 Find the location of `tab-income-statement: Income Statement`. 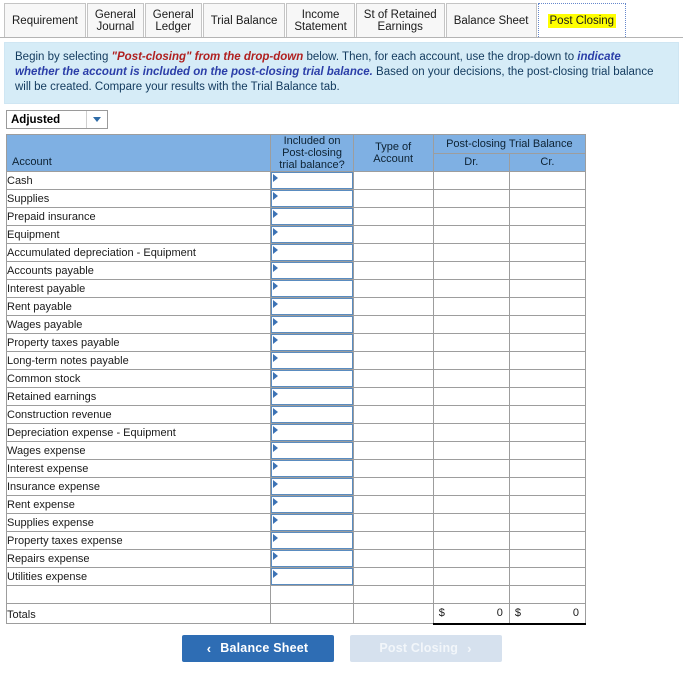

tab-income-statement: Income Statement is located at coordinates (320, 20).